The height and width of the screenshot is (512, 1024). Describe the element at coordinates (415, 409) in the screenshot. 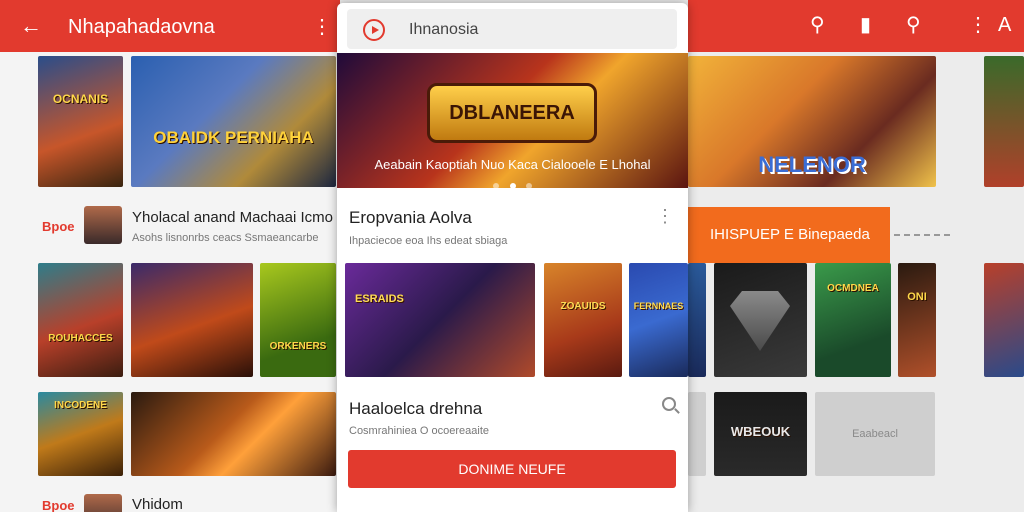

I see `section2-title: Haaloelca drehna` at that location.